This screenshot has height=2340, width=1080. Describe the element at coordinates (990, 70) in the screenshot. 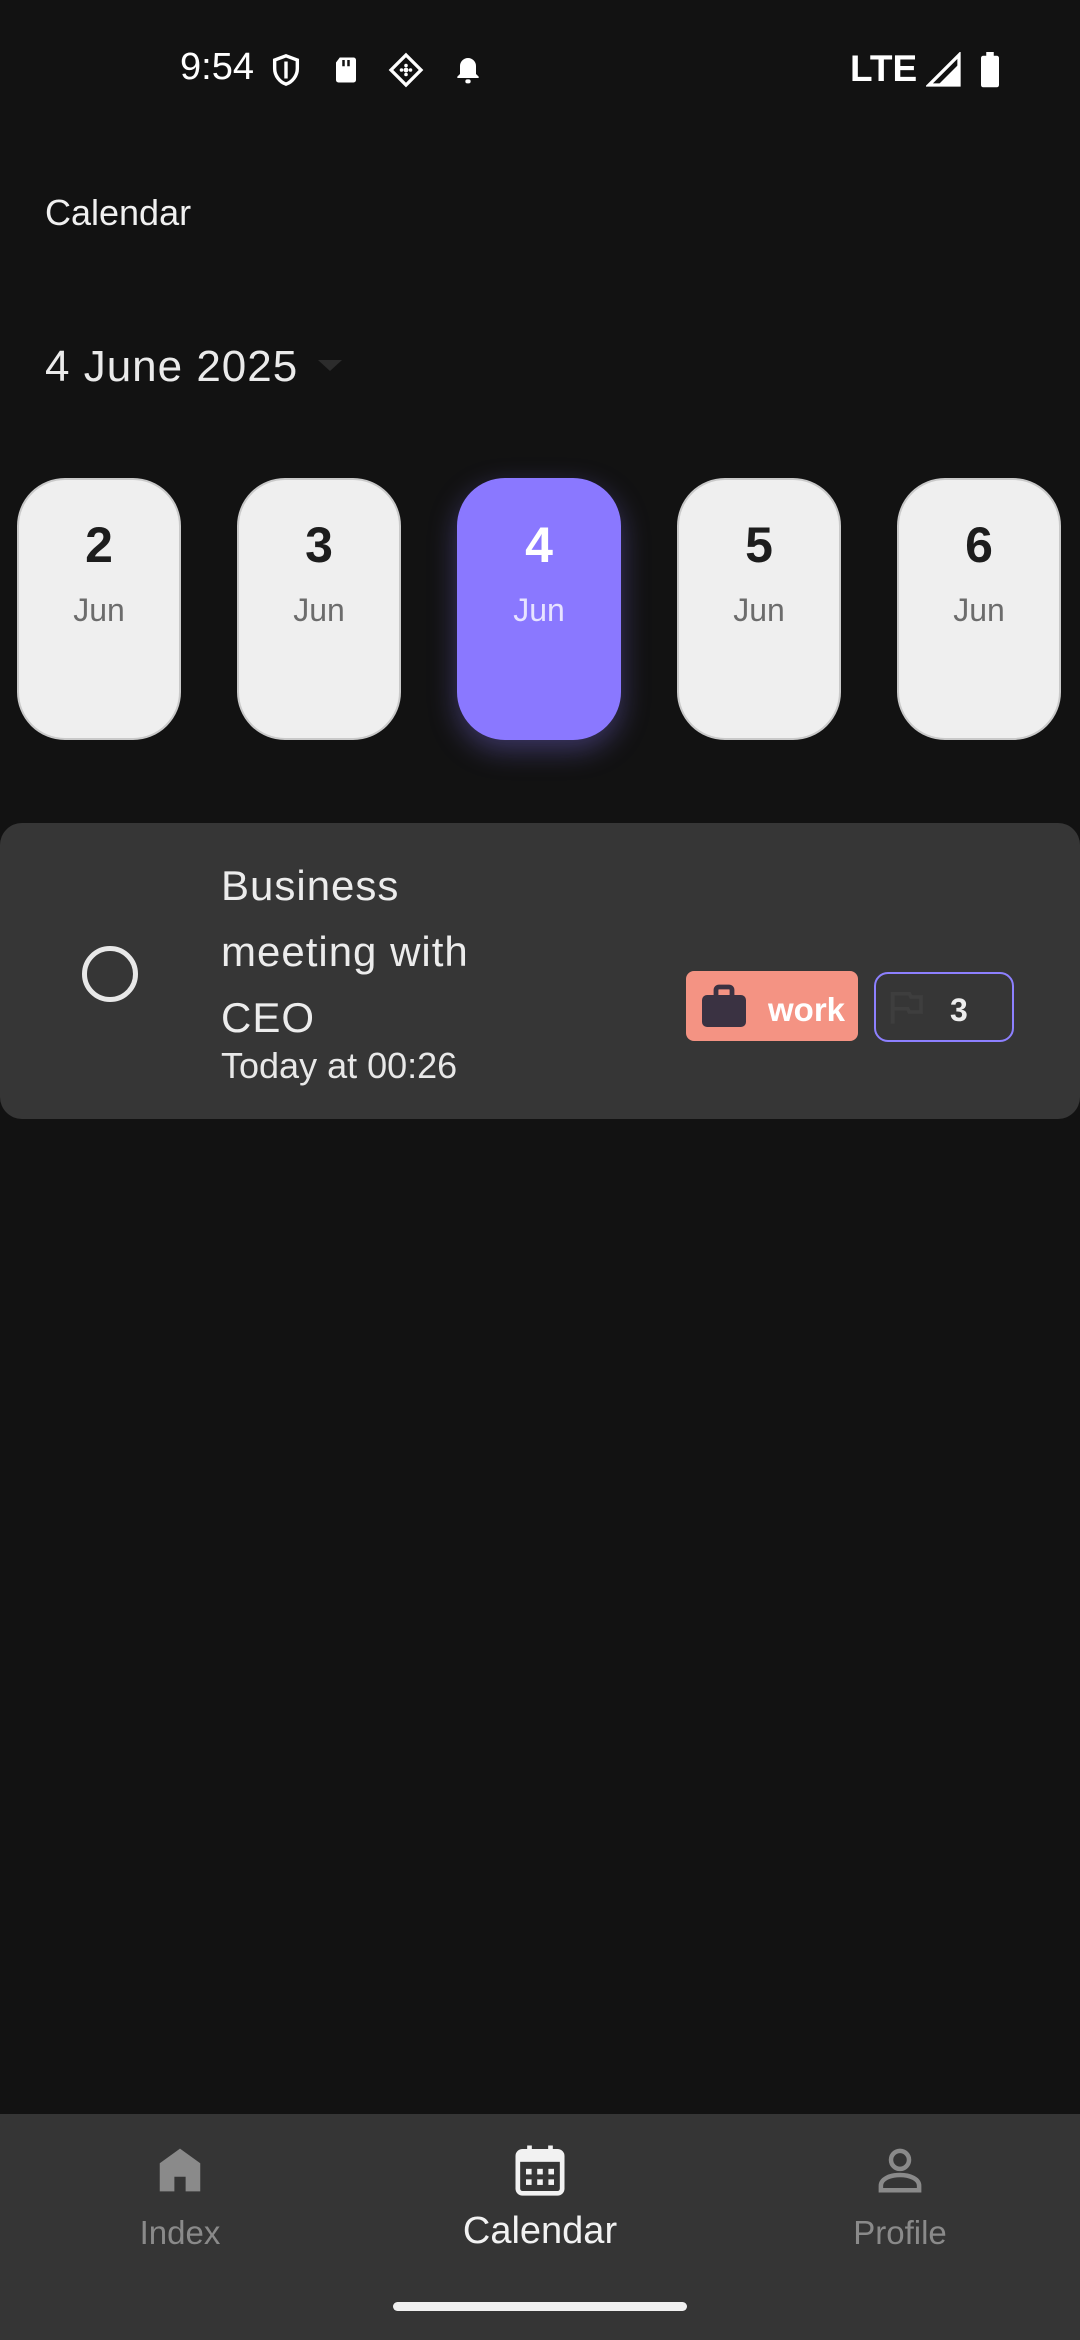

I see `battery-icon` at that location.